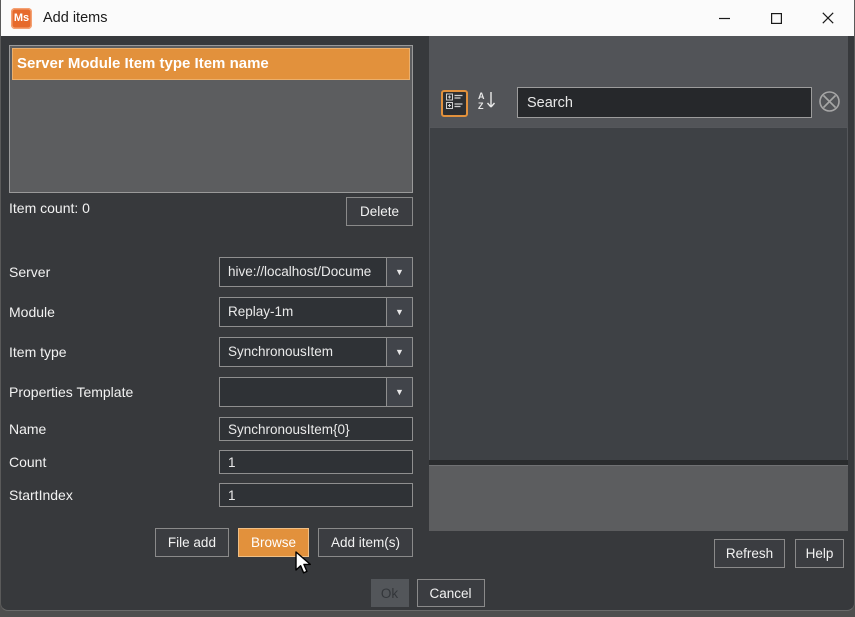 This screenshot has height=617, width=855. What do you see at coordinates (211, 429) in the screenshot?
I see `name-row: Name` at bounding box center [211, 429].